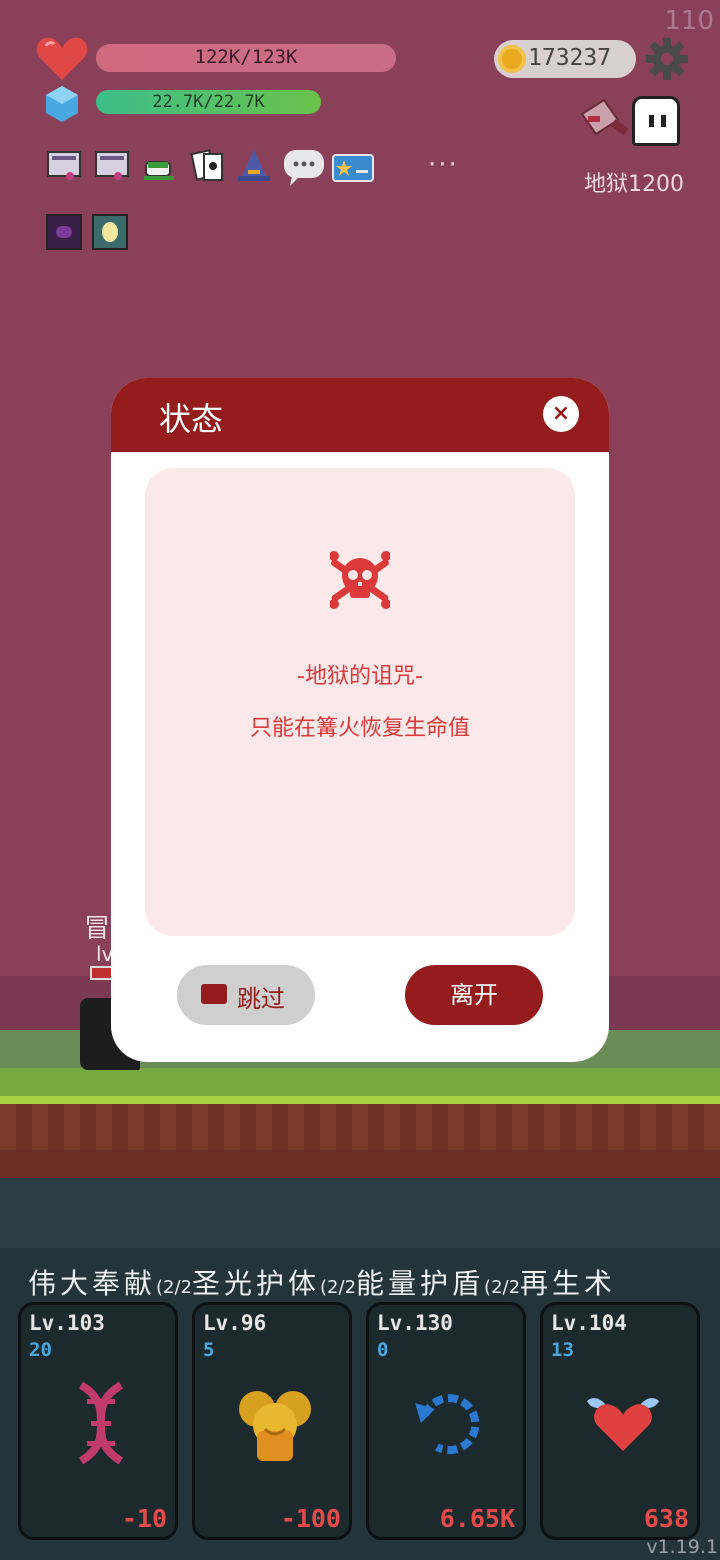 Image resolution: width=720 pixels, height=1560 pixels. What do you see at coordinates (570, 58) in the screenshot?
I see `coin-amount: 173237` at bounding box center [570, 58].